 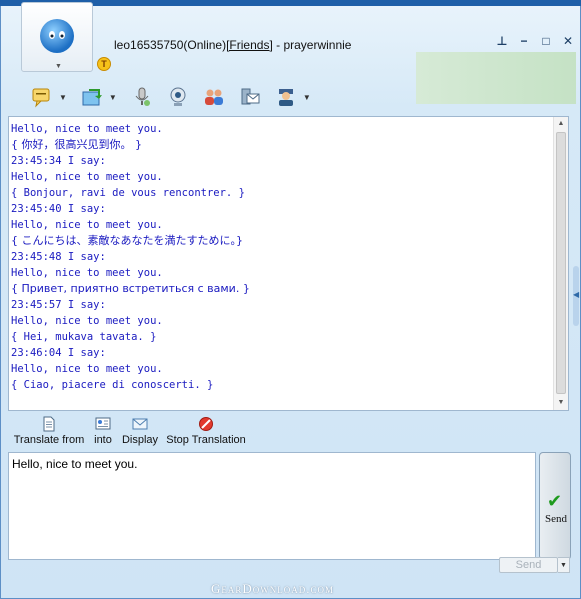 What do you see at coordinates (312, 45) in the screenshot?
I see `contact-name: - prayerwinnie` at bounding box center [312, 45].